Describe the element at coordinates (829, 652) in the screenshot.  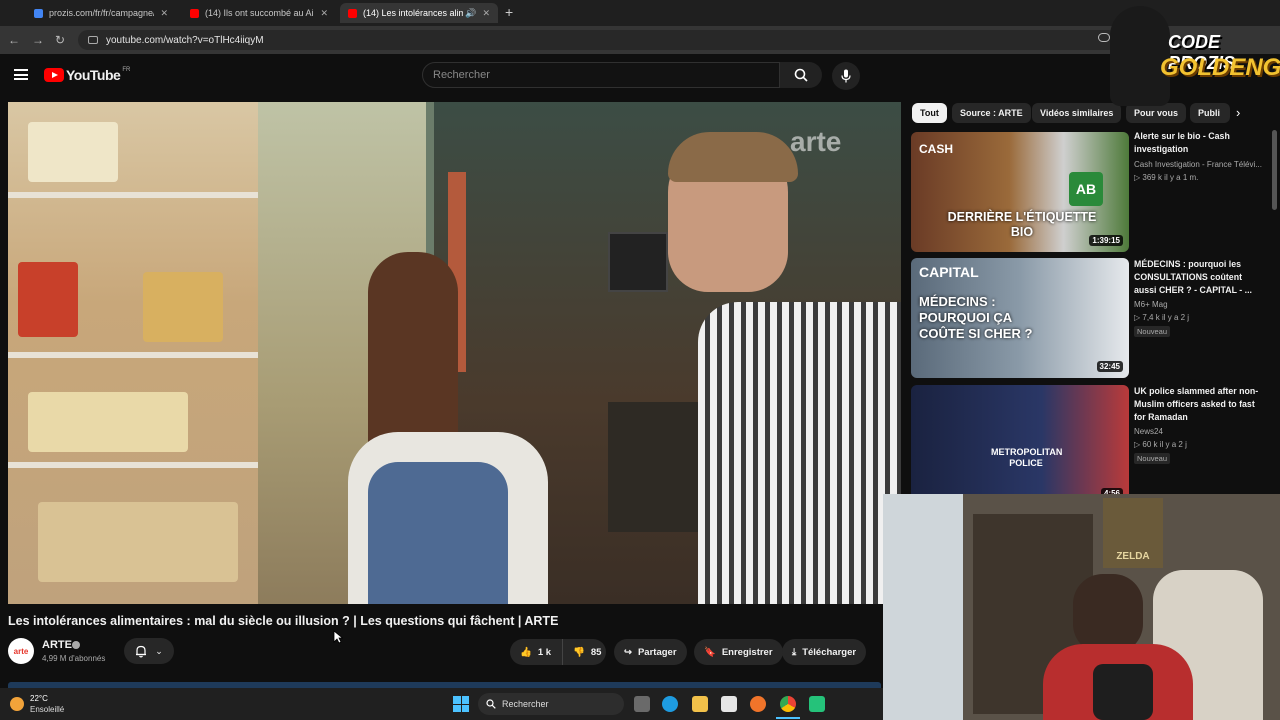
I see `download-label: Télécharger` at that location.